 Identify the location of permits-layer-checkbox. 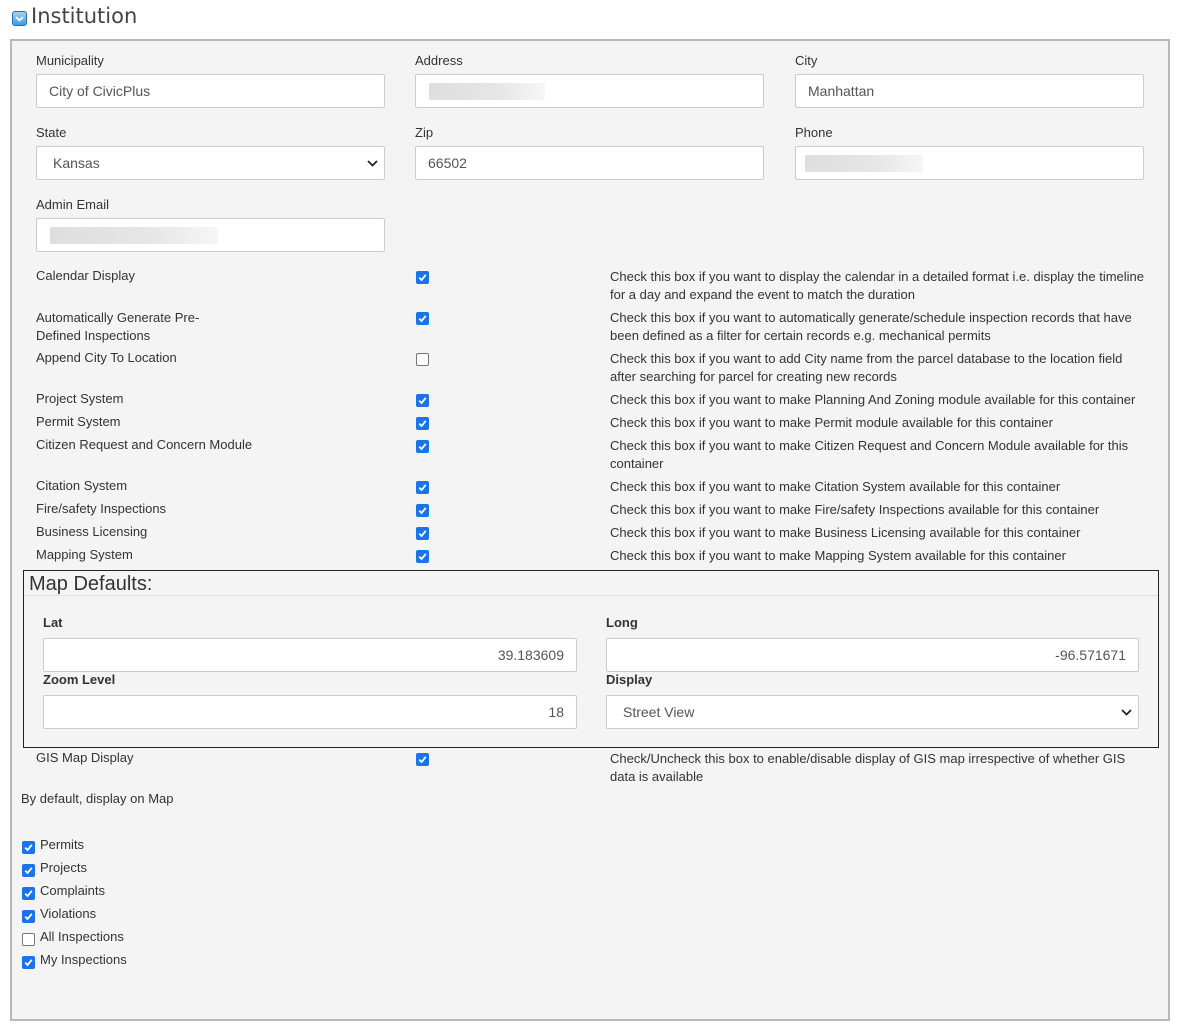
(28, 847).